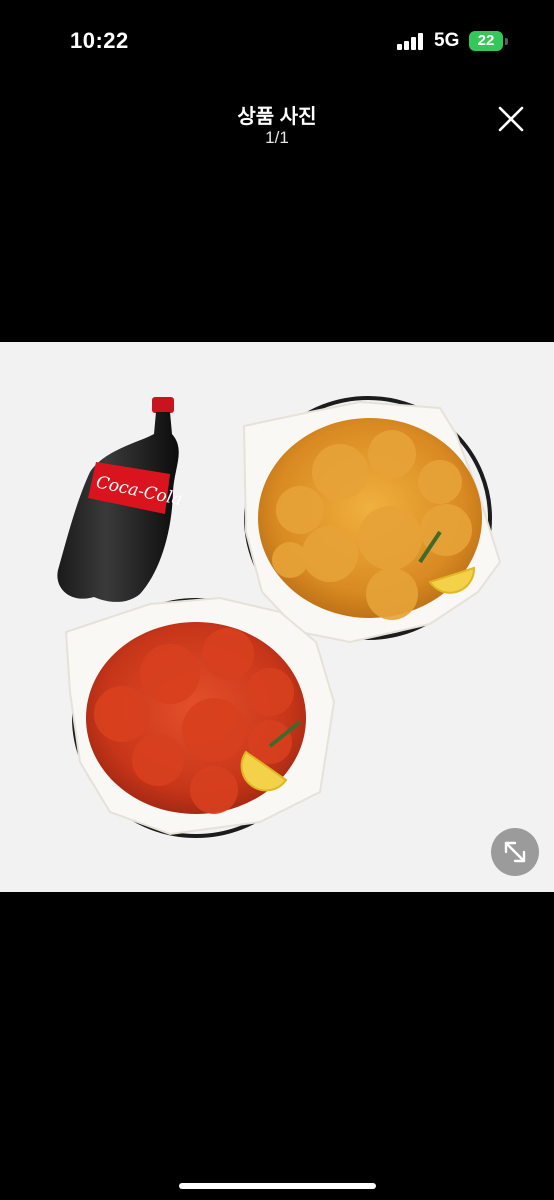  Describe the element at coordinates (120, 499) in the screenshot. I see `cola-bottle: Coca-Cola` at that location.